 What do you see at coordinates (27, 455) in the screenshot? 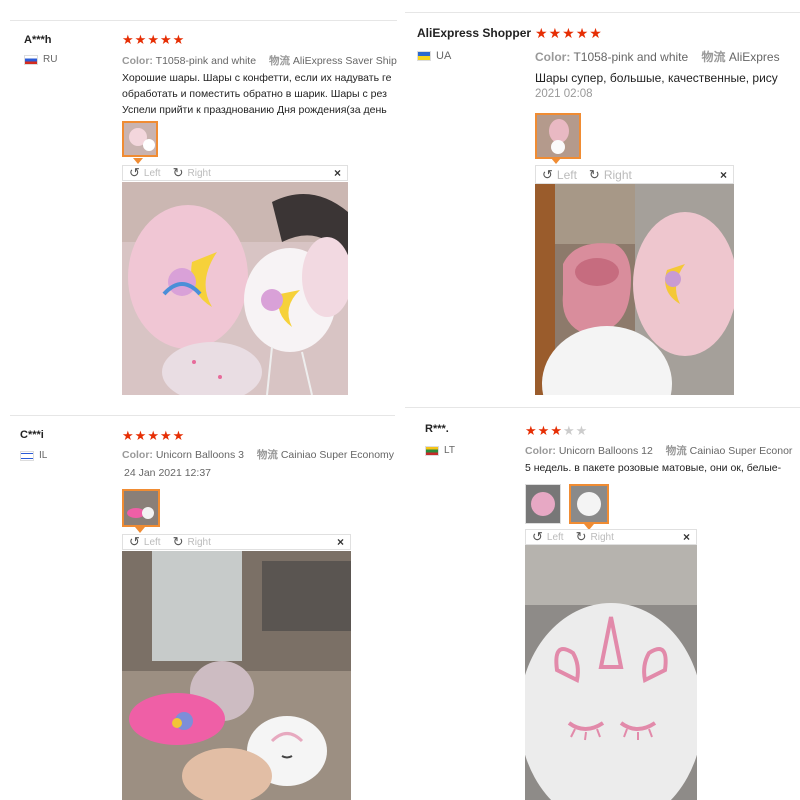
I see `israel-flag-icon` at bounding box center [27, 455].